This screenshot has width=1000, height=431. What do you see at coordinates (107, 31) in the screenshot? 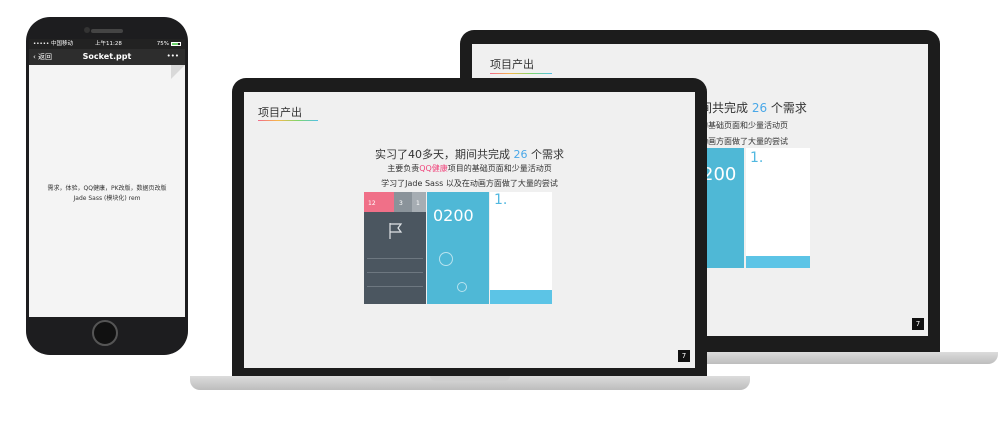
I see `speaker-grille` at bounding box center [107, 31].